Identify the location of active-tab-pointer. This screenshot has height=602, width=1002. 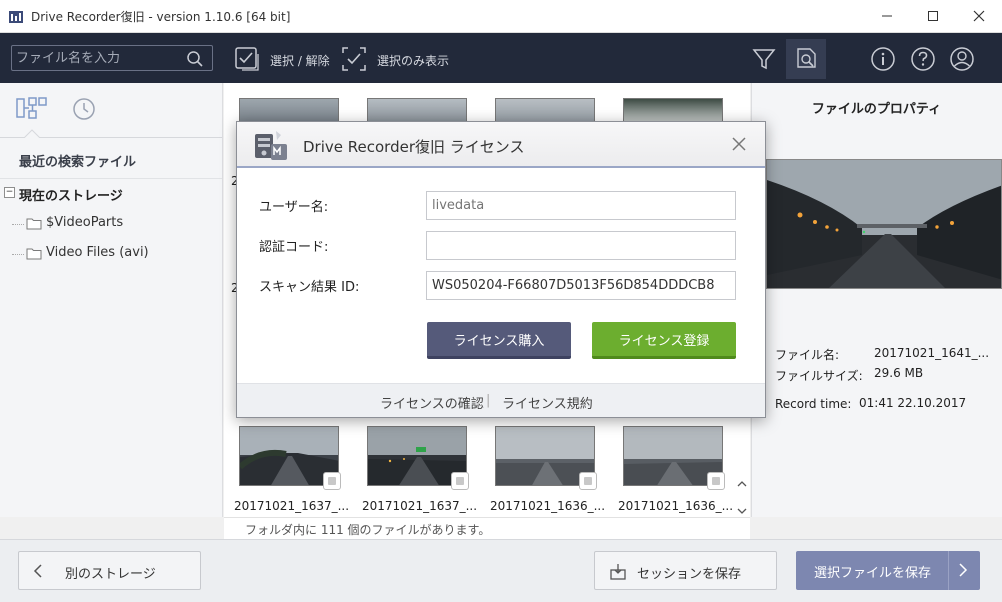
(32, 133).